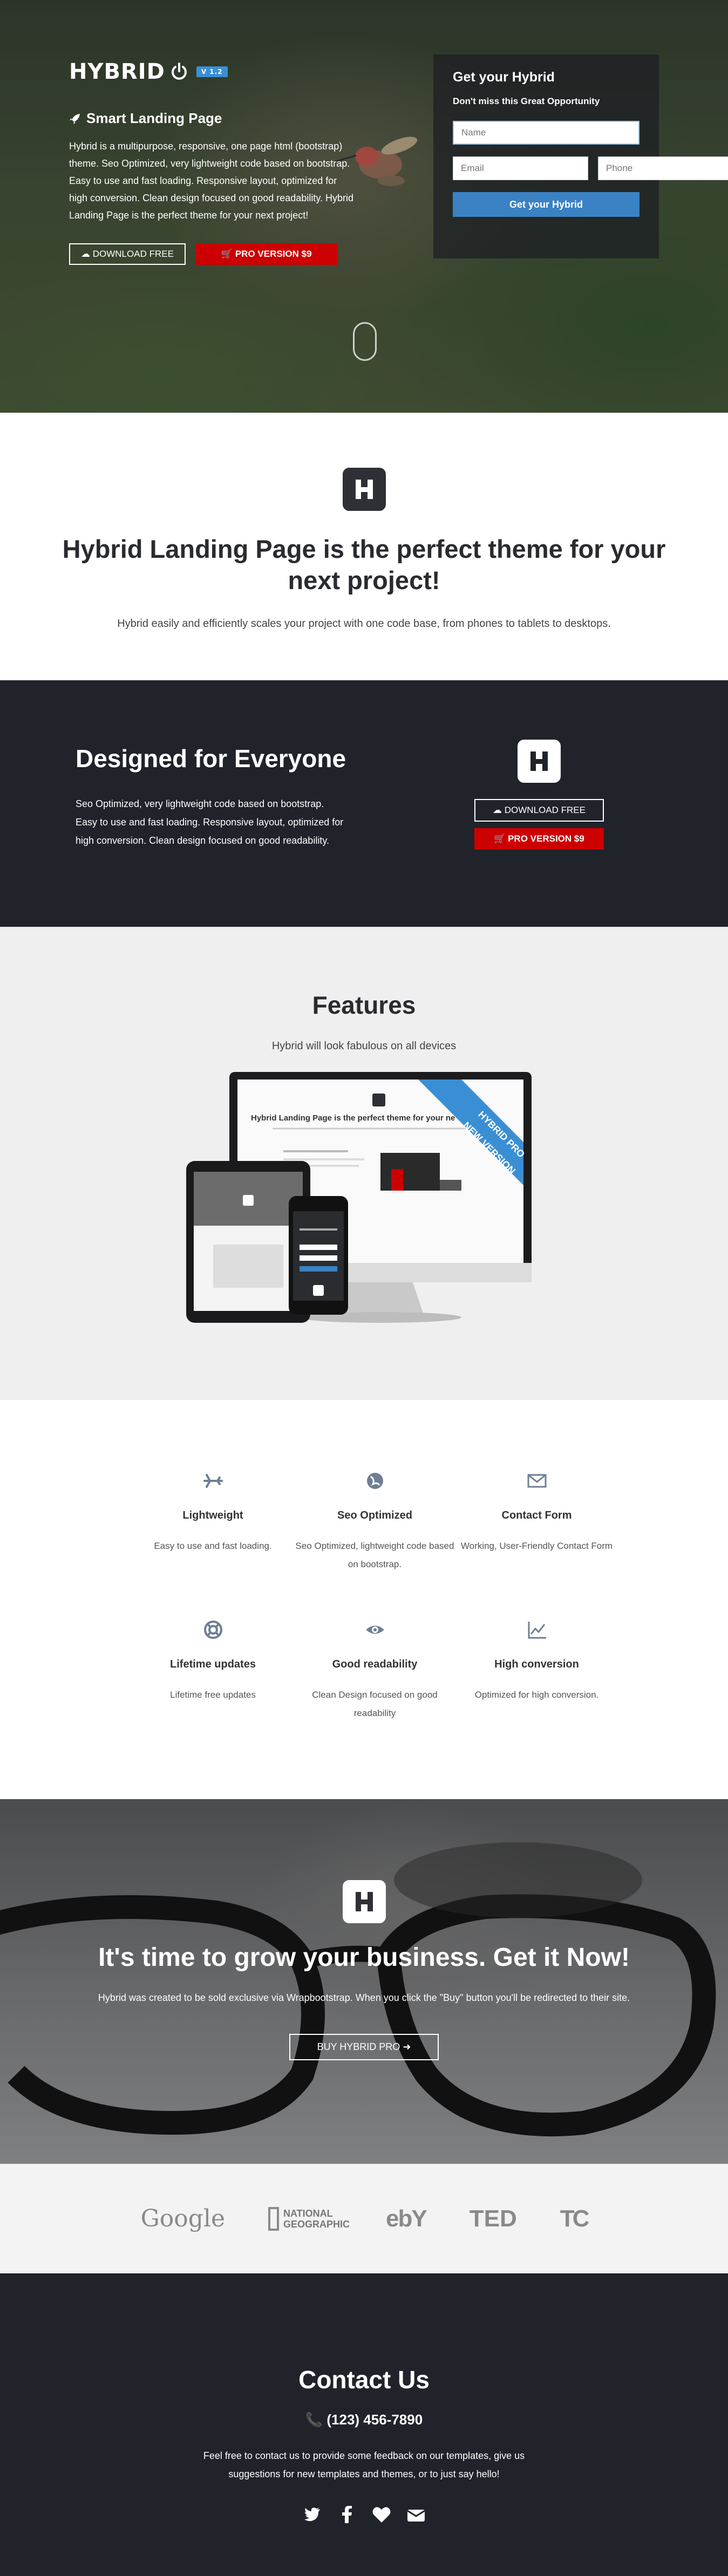  I want to click on lifebuoy-icon, so click(213, 1630).